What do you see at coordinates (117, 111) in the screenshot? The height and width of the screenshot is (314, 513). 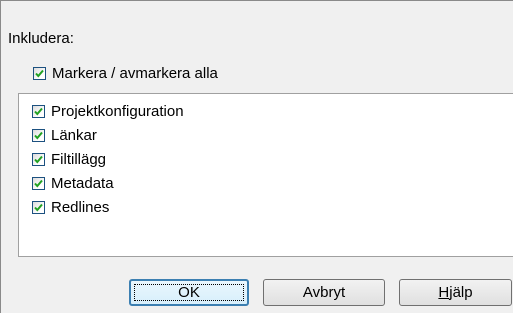 I see `list-item-label: Projektkonfiguration` at bounding box center [117, 111].